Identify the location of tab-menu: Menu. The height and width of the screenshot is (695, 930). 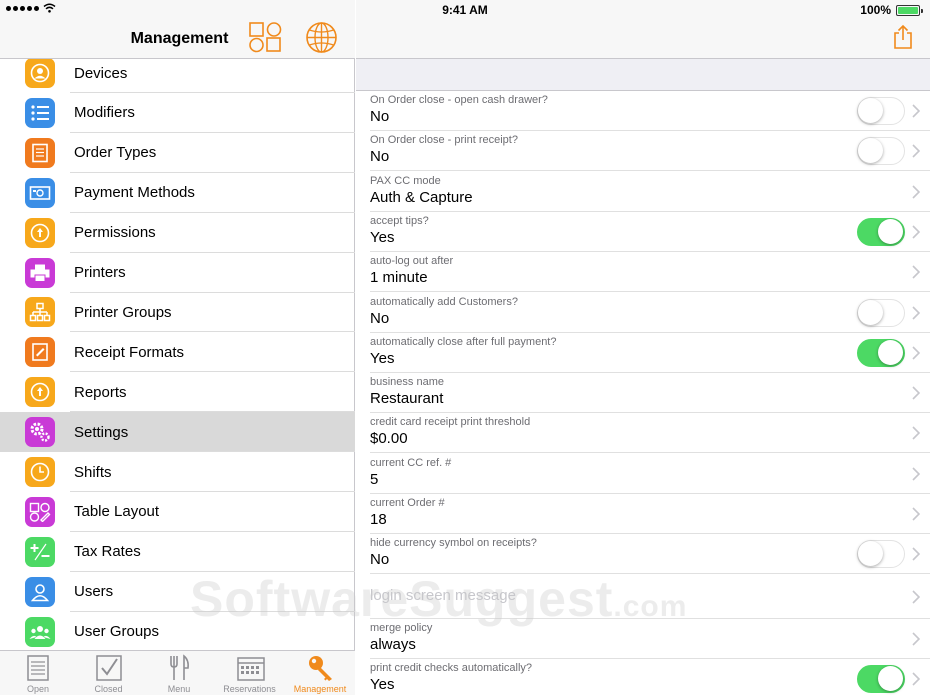
(179, 673).